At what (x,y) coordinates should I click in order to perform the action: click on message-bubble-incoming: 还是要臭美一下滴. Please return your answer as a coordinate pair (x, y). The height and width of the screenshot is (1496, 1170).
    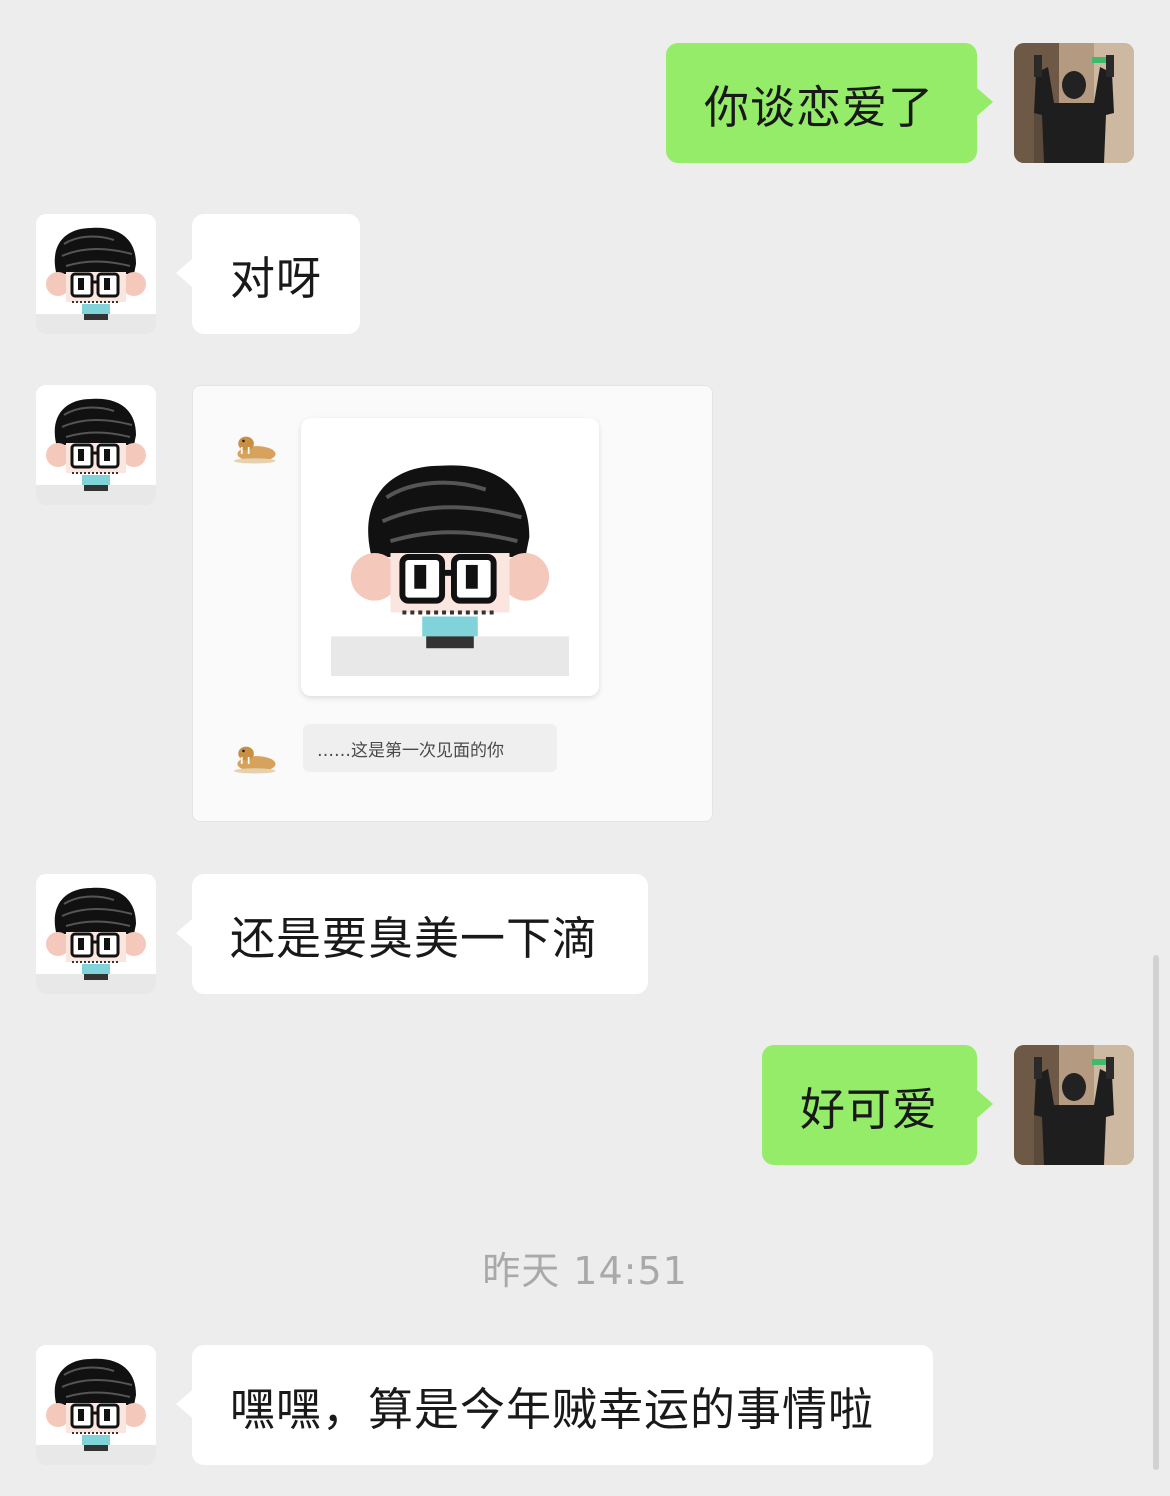
    Looking at the image, I should click on (412, 934).